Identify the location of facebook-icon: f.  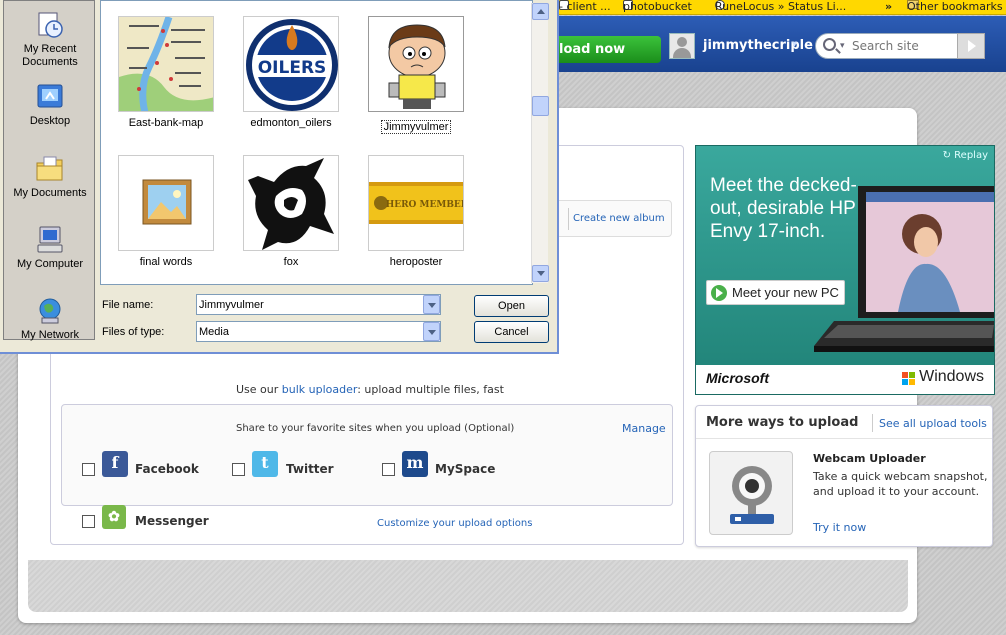
(115, 464).